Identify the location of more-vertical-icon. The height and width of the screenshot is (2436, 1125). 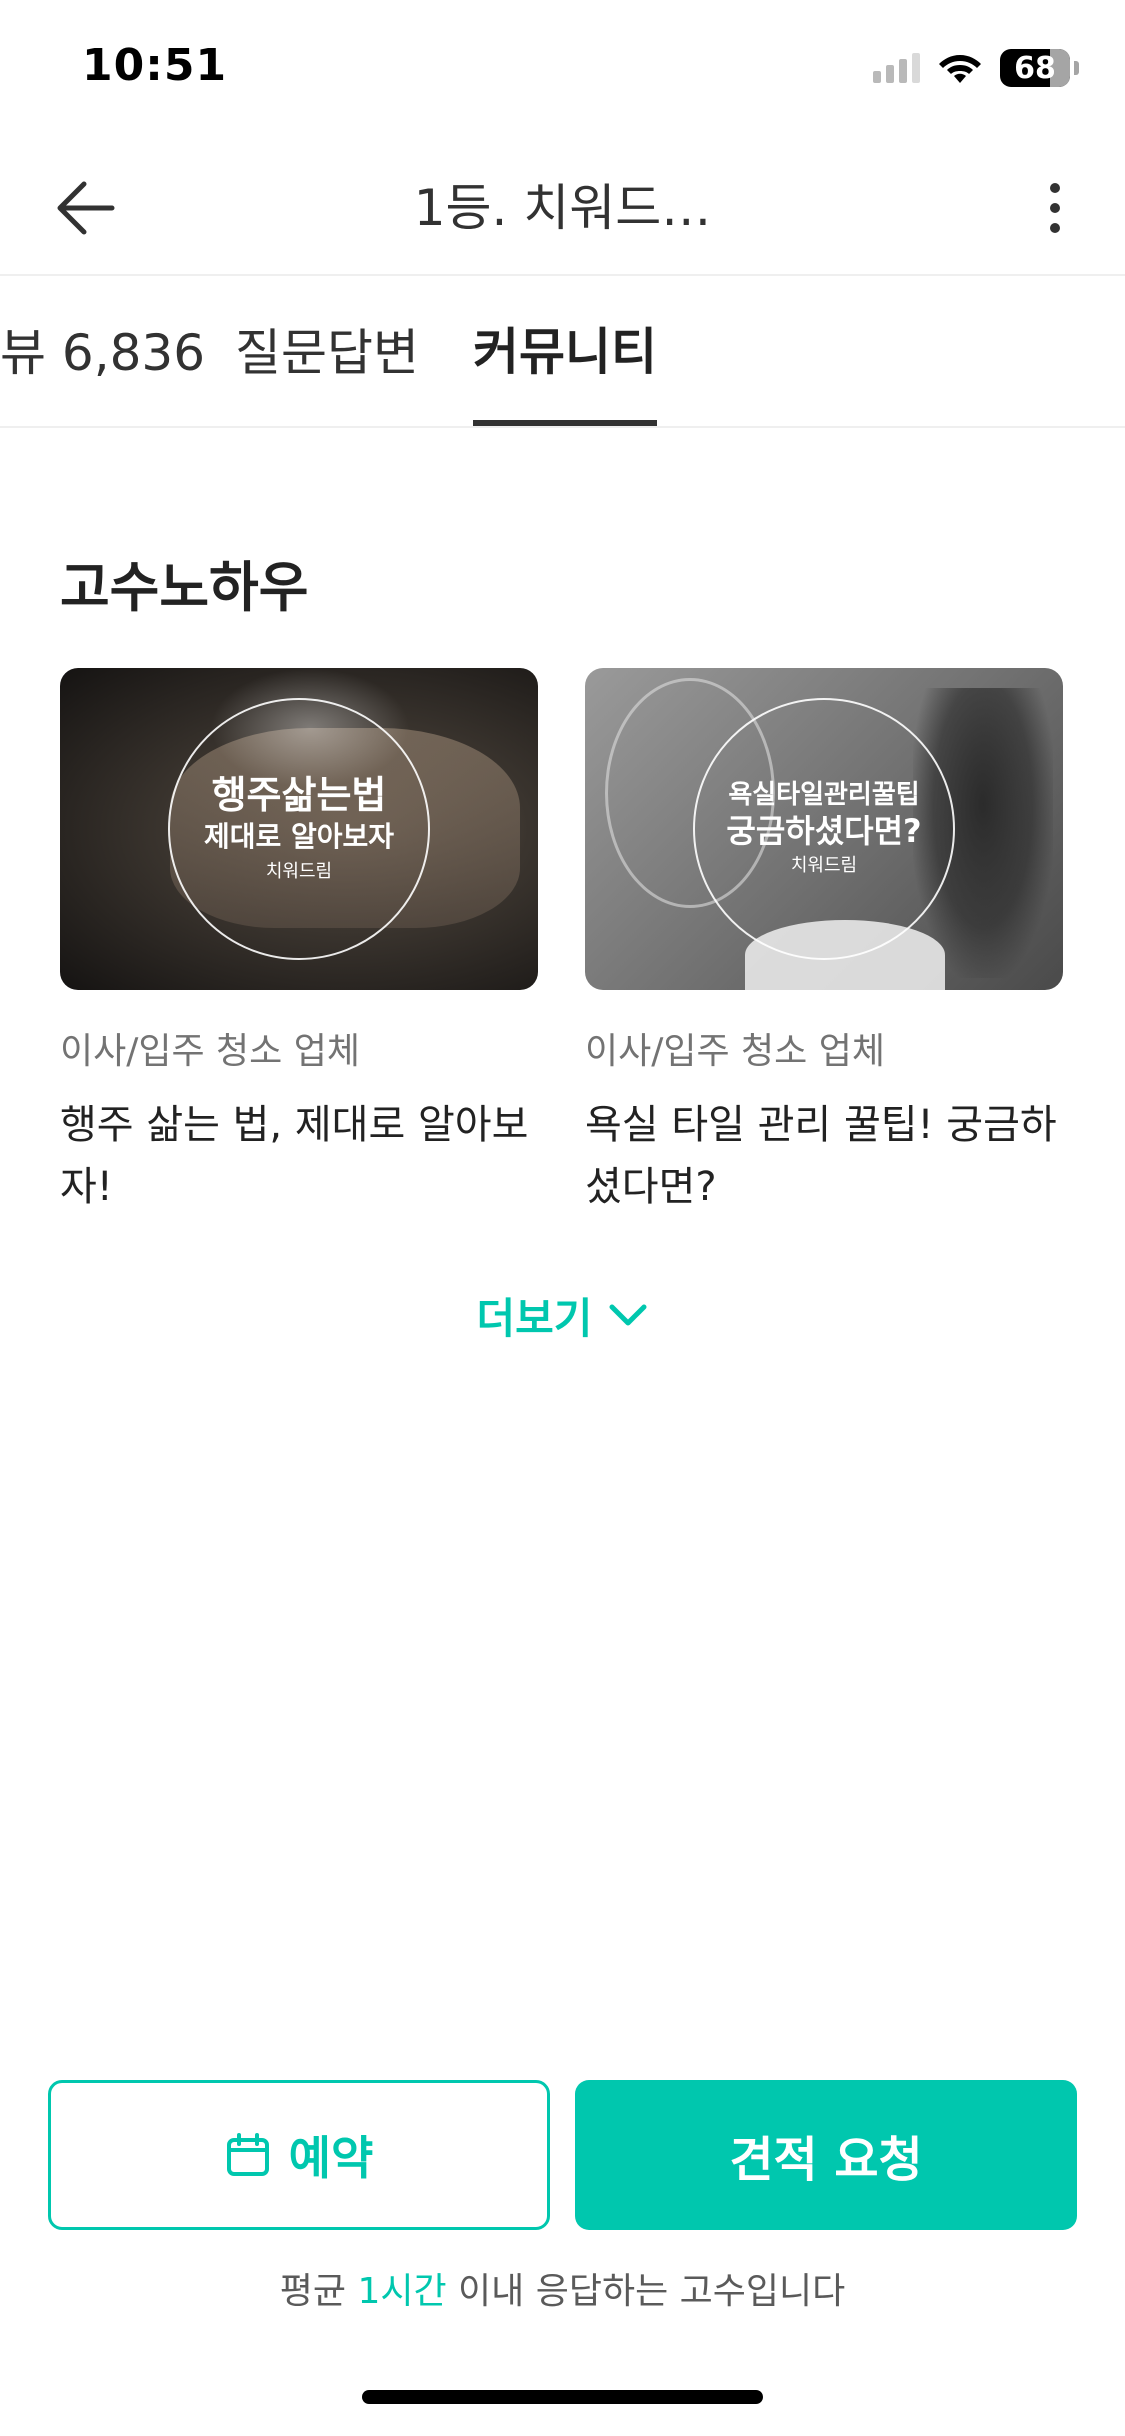
(1055, 188).